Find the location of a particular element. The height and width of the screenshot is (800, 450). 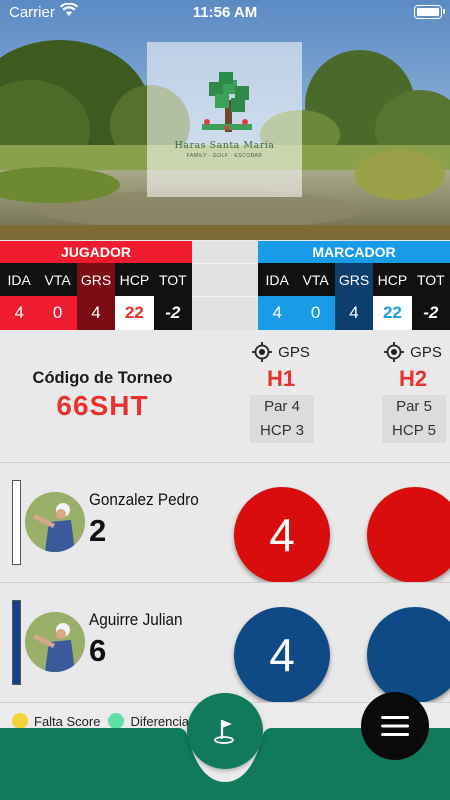

hole-column-h2: GPS H2 Par 5 HCP 5 is located at coordinates (411, 396).